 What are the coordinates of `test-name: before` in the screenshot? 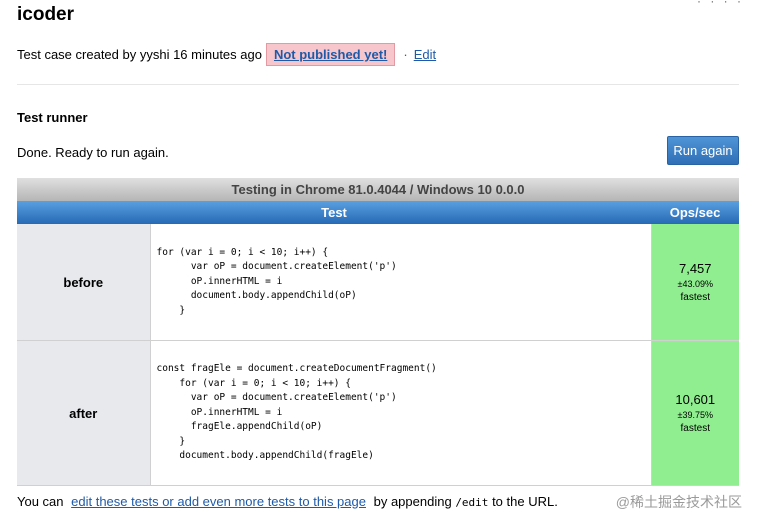 It's located at (84, 282).